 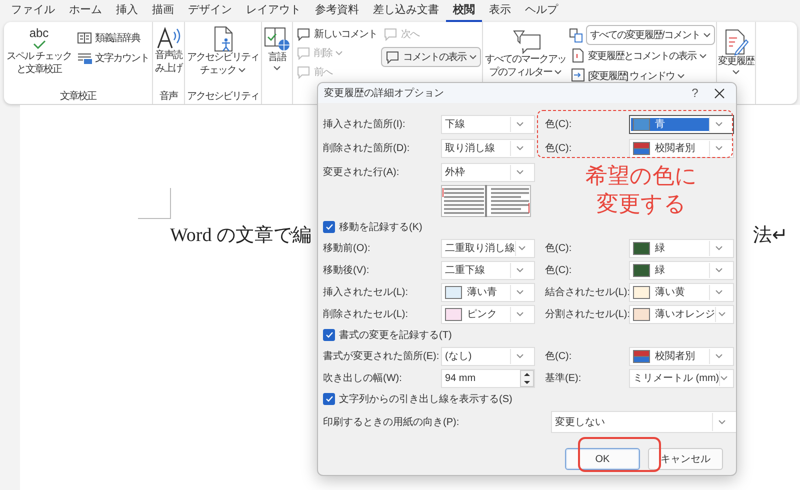 I want to click on document-pen-icon, so click(x=735, y=42).